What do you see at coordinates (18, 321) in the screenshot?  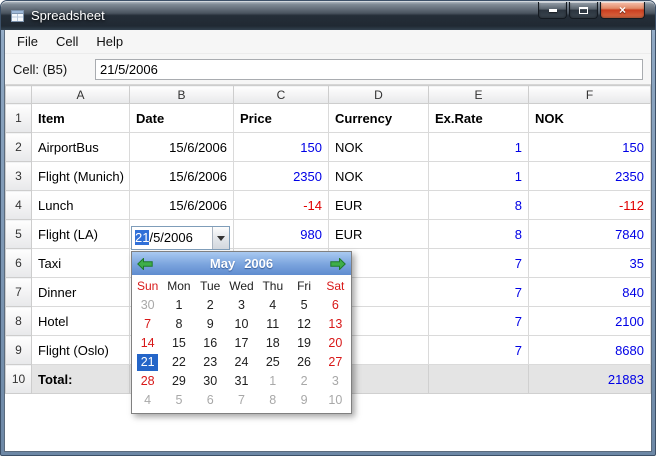 I see `row-header-8: 8` at bounding box center [18, 321].